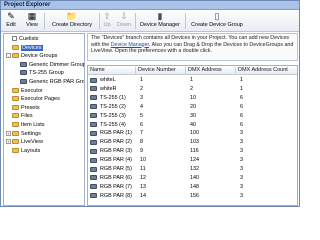  I want to click on view-label: View, so click(32, 25).